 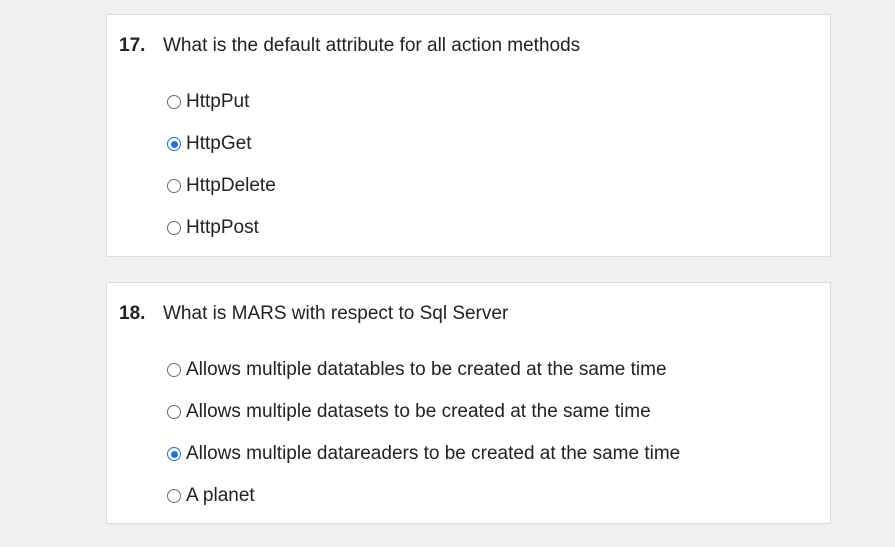 I want to click on option-label: A planet, so click(x=220, y=495).